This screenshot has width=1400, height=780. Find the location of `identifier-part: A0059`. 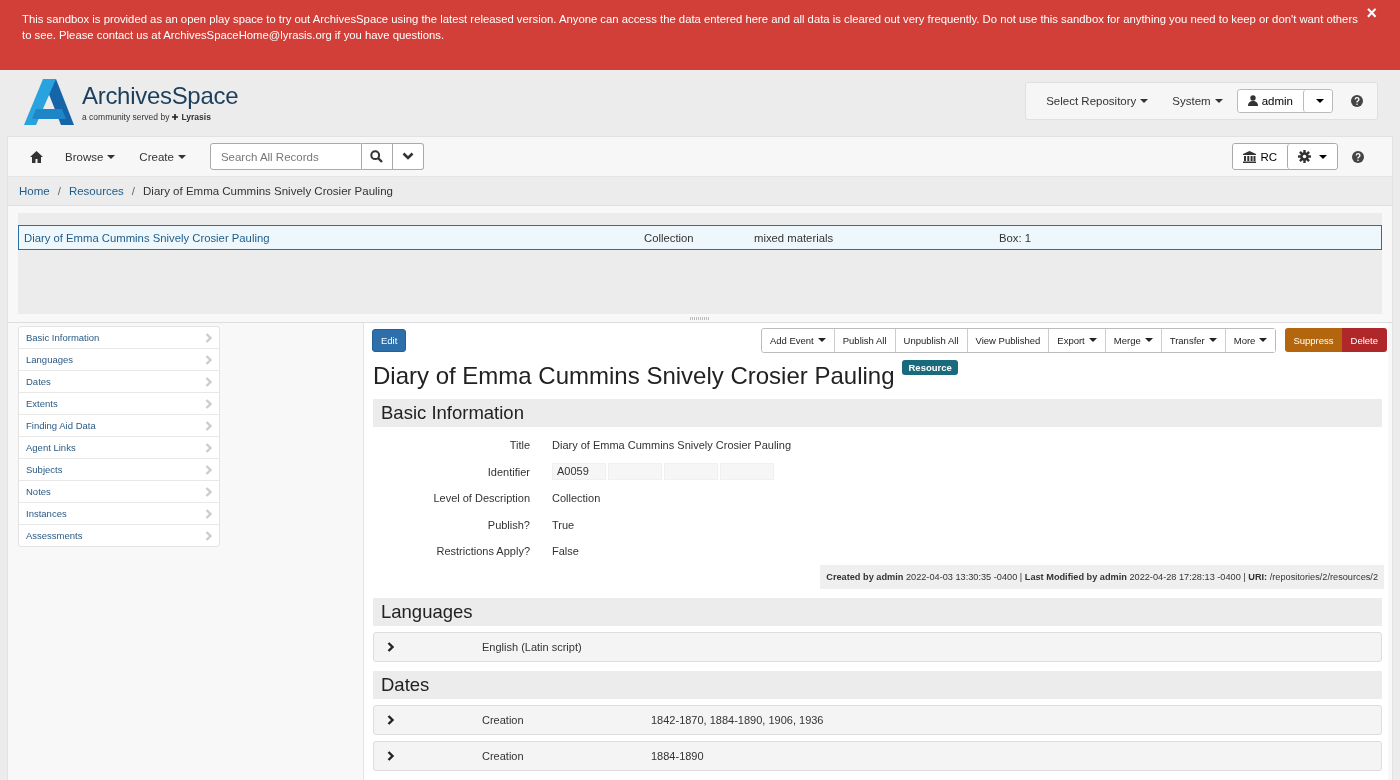

identifier-part: A0059 is located at coordinates (579, 472).